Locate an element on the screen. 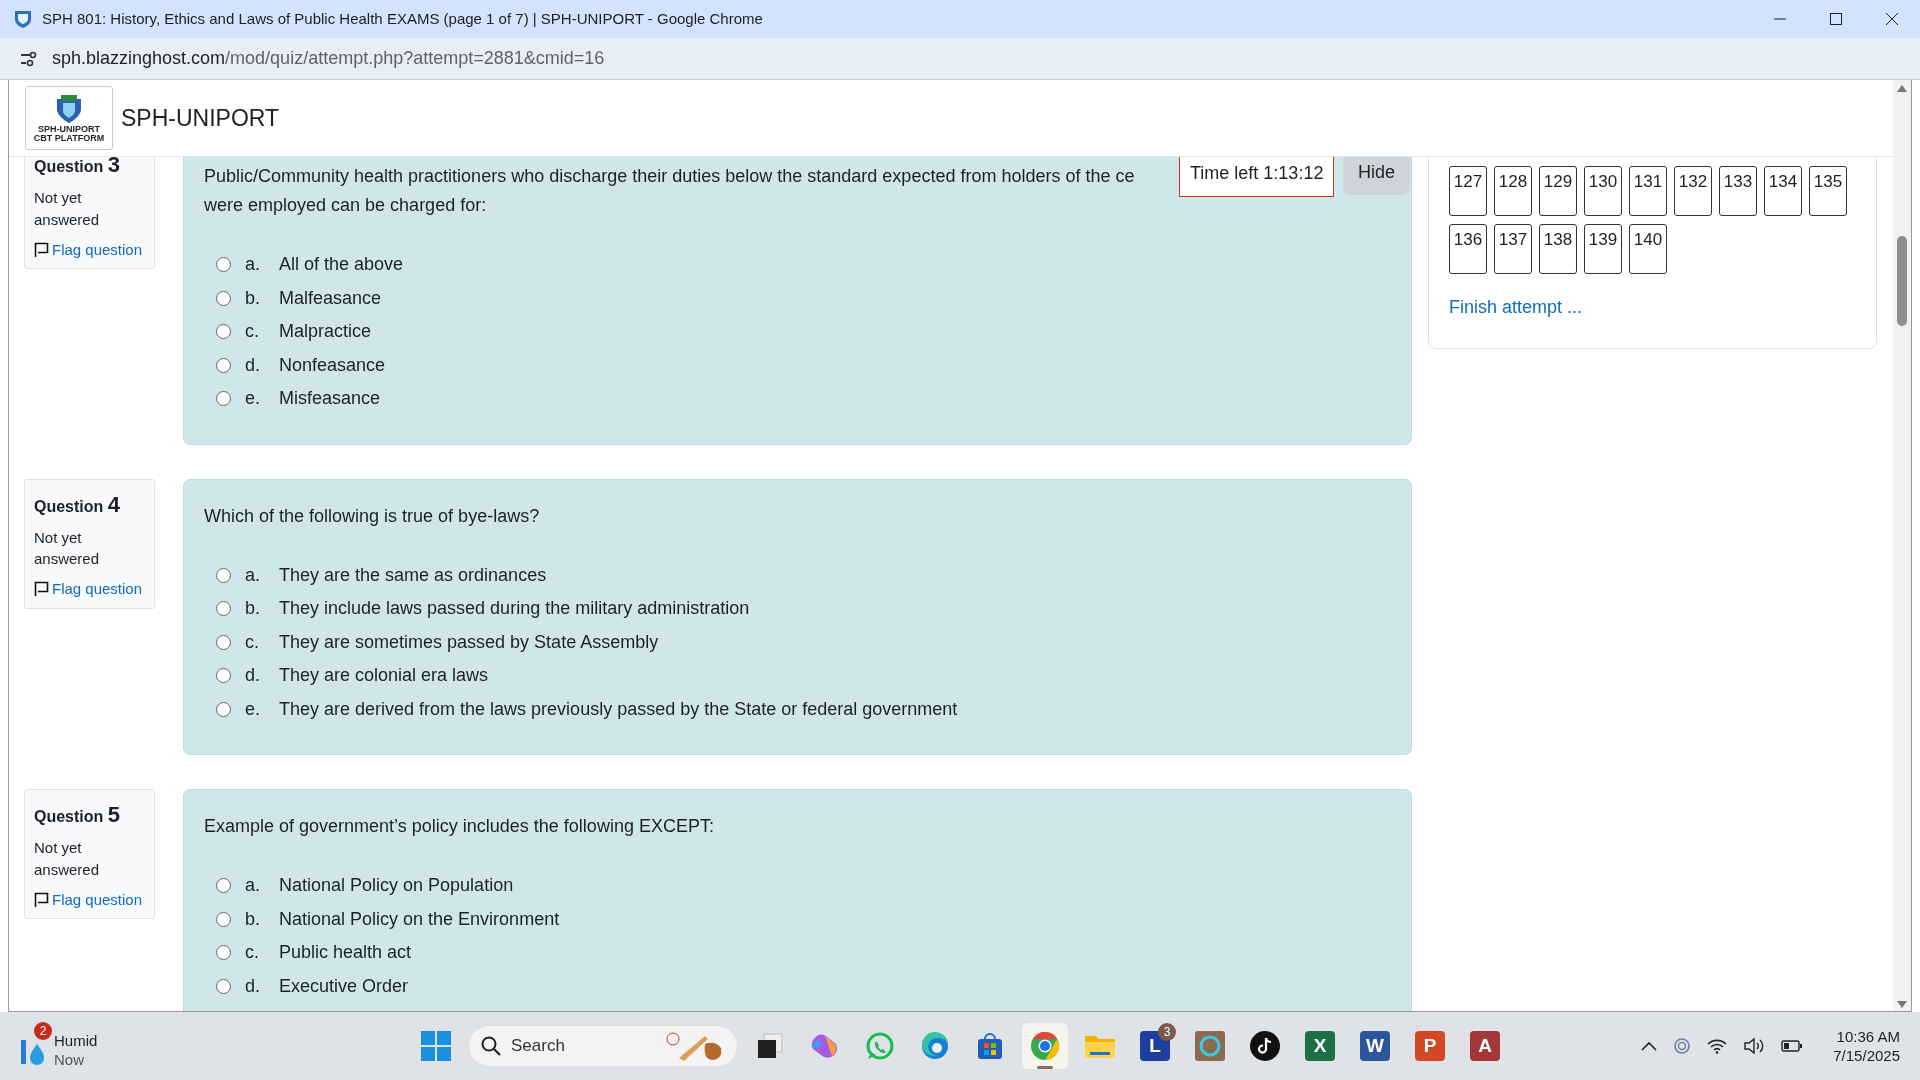  taskbar-app-button: A is located at coordinates (1485, 1046).